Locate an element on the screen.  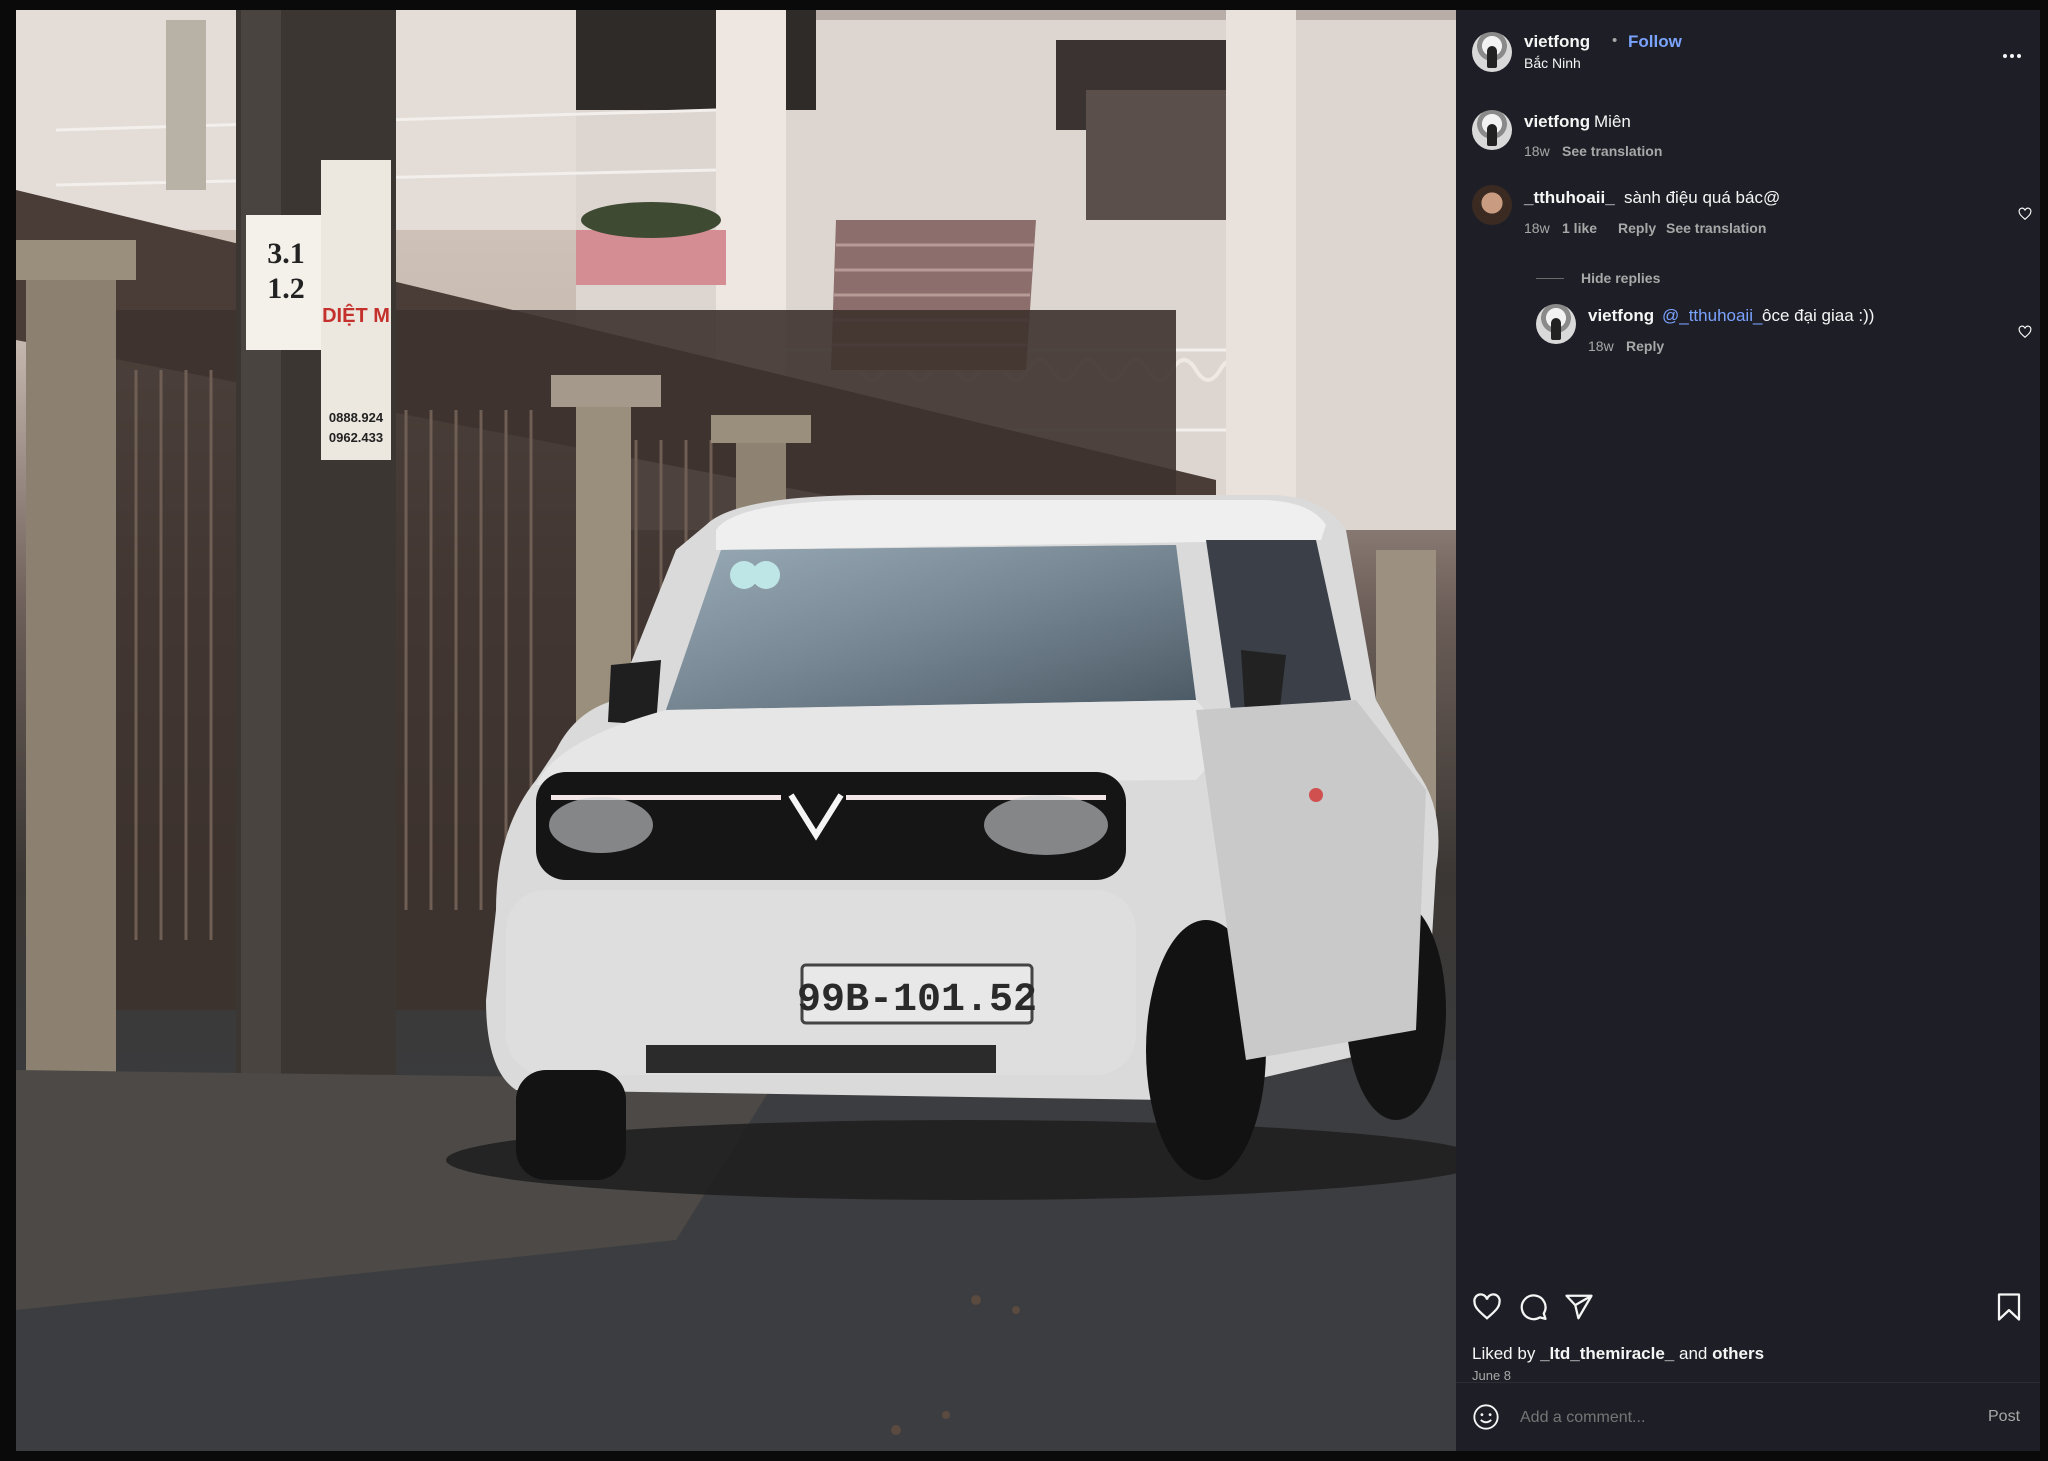
caption-text: Miên is located at coordinates (1612, 121).